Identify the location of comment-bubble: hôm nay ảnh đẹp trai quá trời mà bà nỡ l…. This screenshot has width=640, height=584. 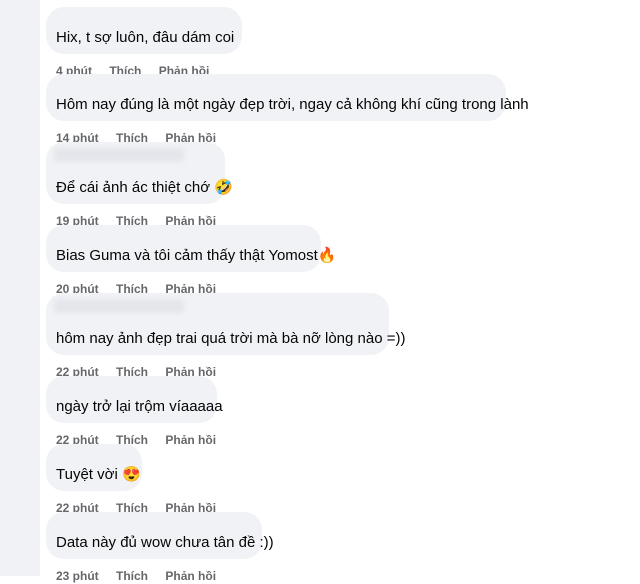
(225, 324).